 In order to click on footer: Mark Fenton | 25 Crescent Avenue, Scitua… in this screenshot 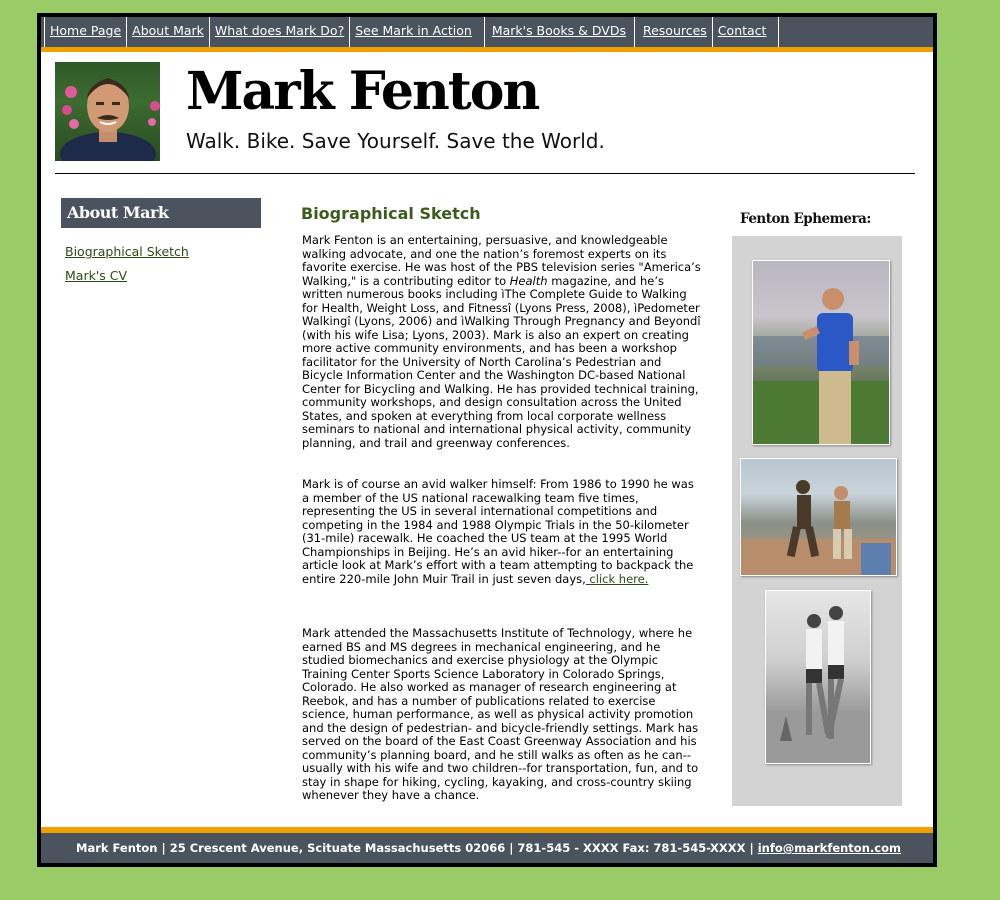, I will do `click(487, 848)`.